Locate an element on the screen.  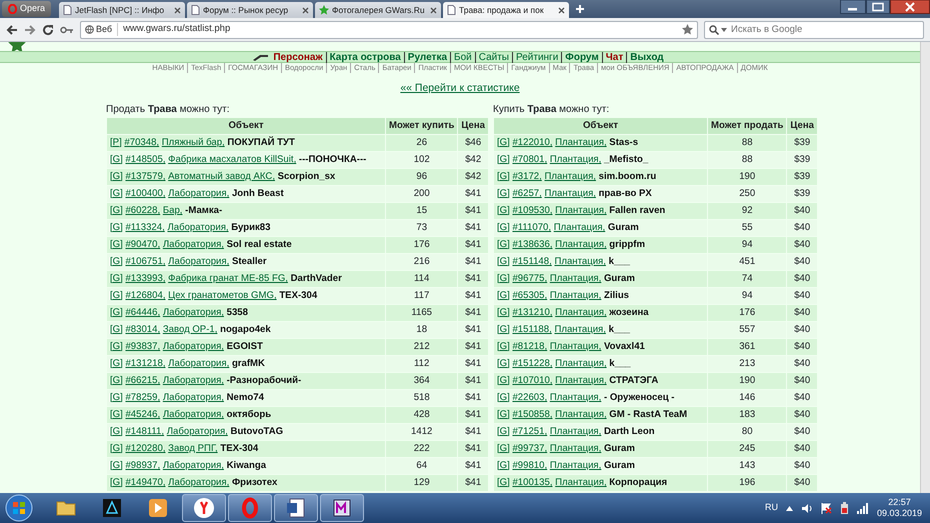
id-link: #6257, is located at coordinates (527, 193).